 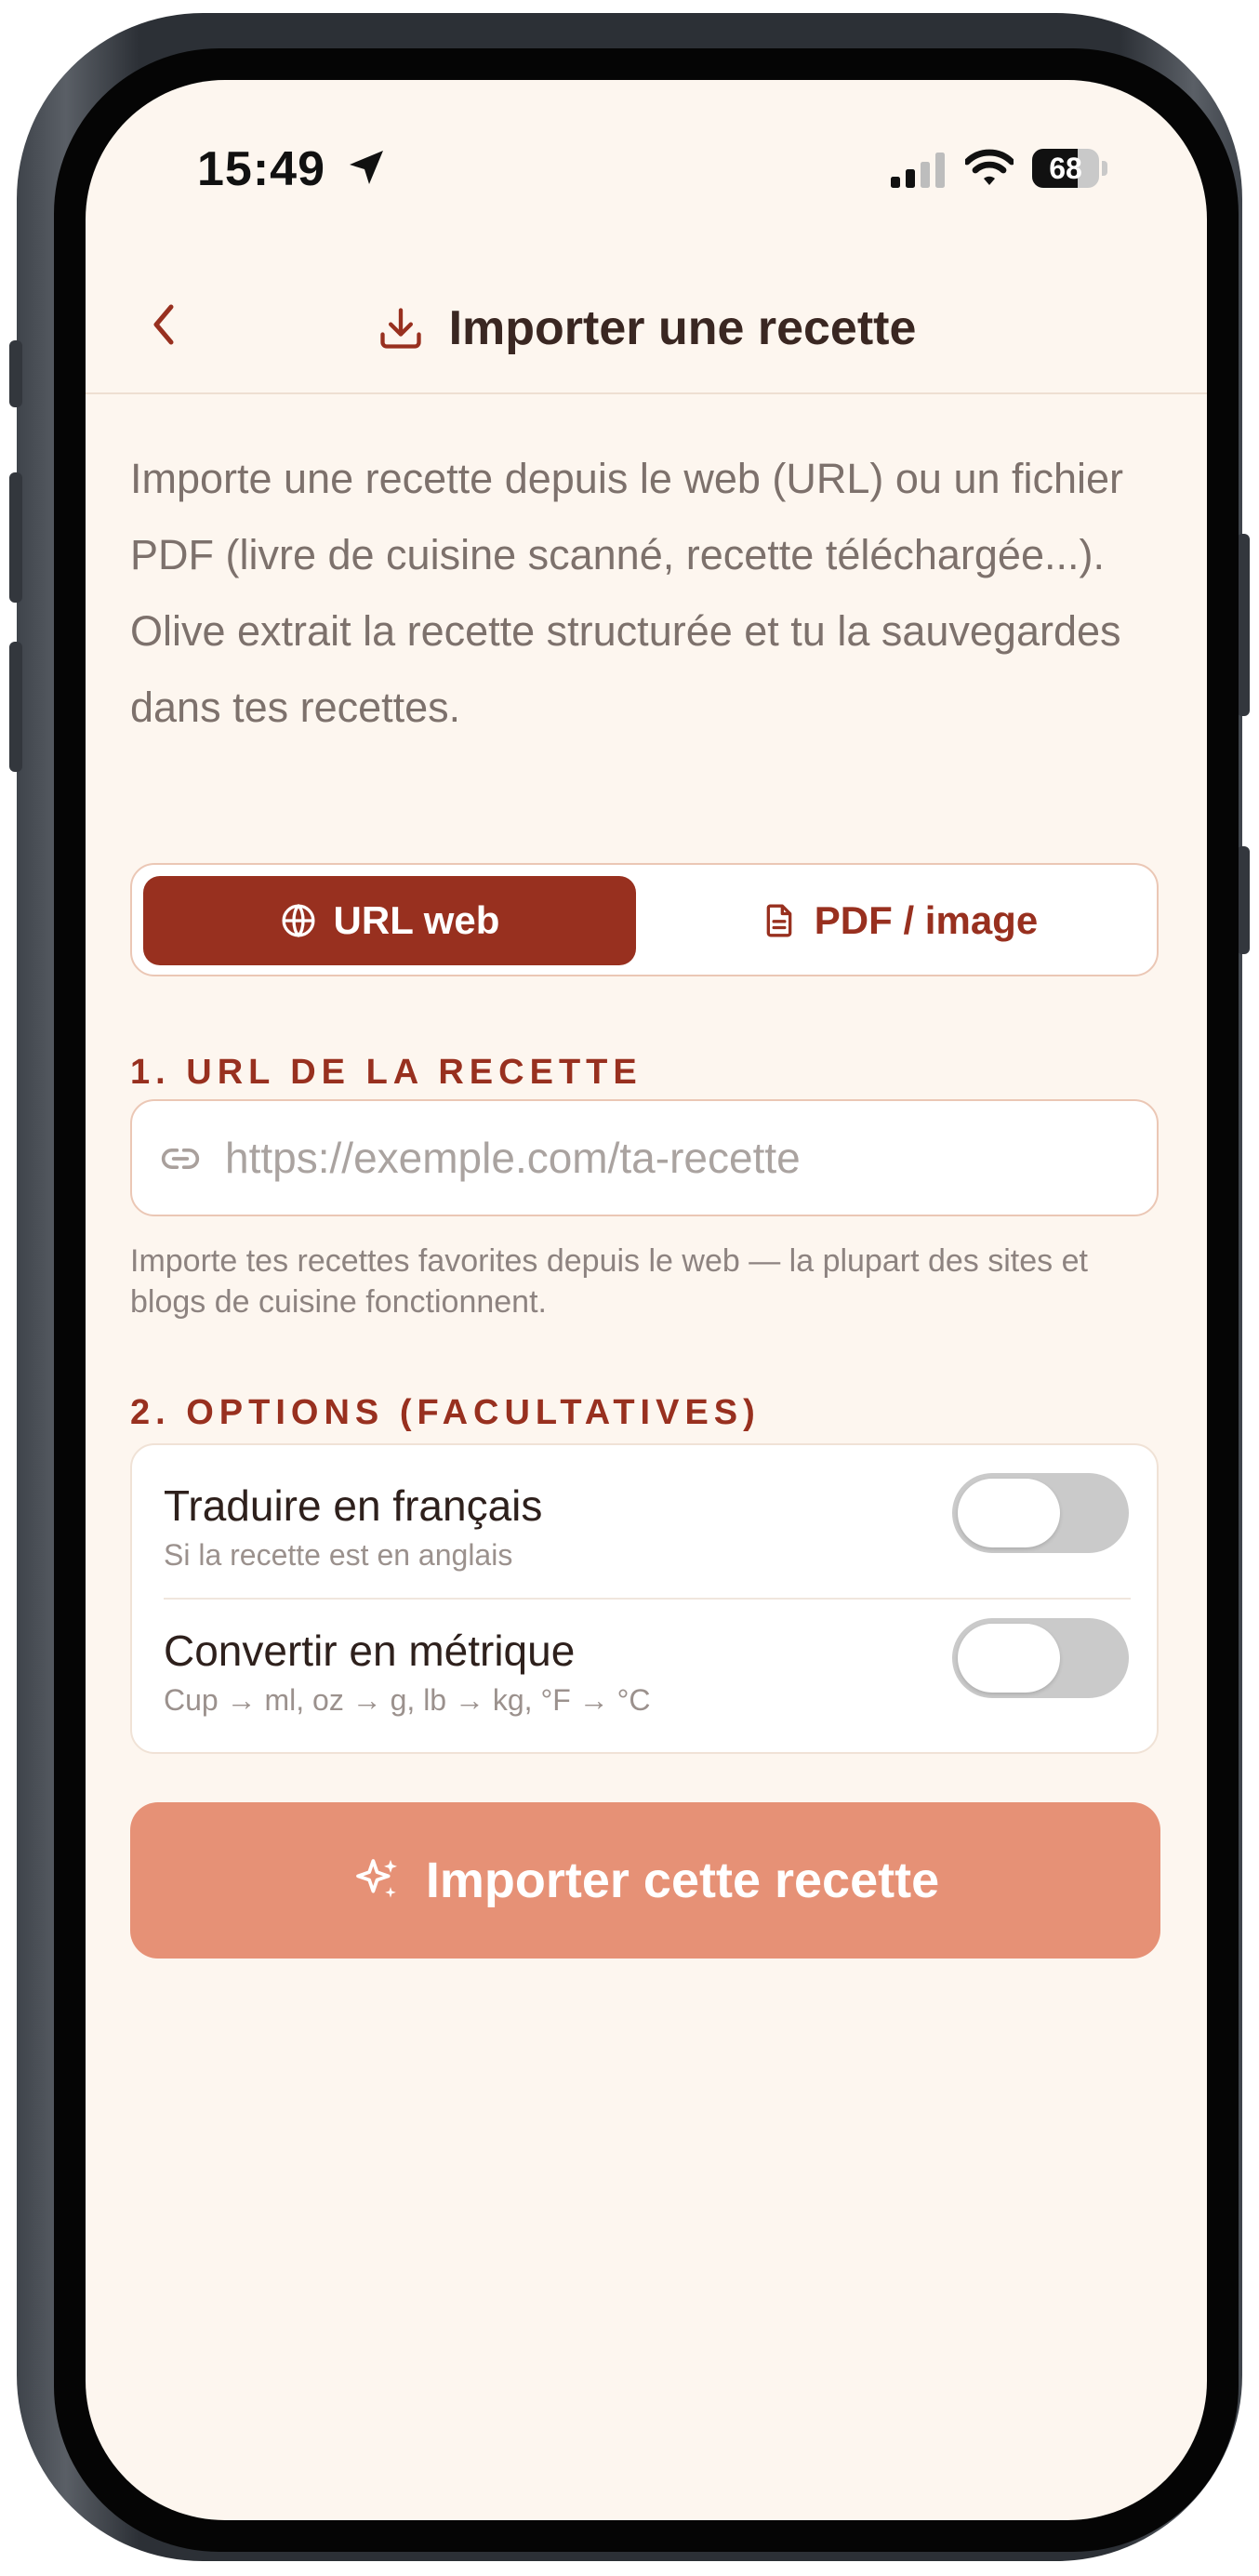 I want to click on translate-toggle, so click(x=1040, y=1513).